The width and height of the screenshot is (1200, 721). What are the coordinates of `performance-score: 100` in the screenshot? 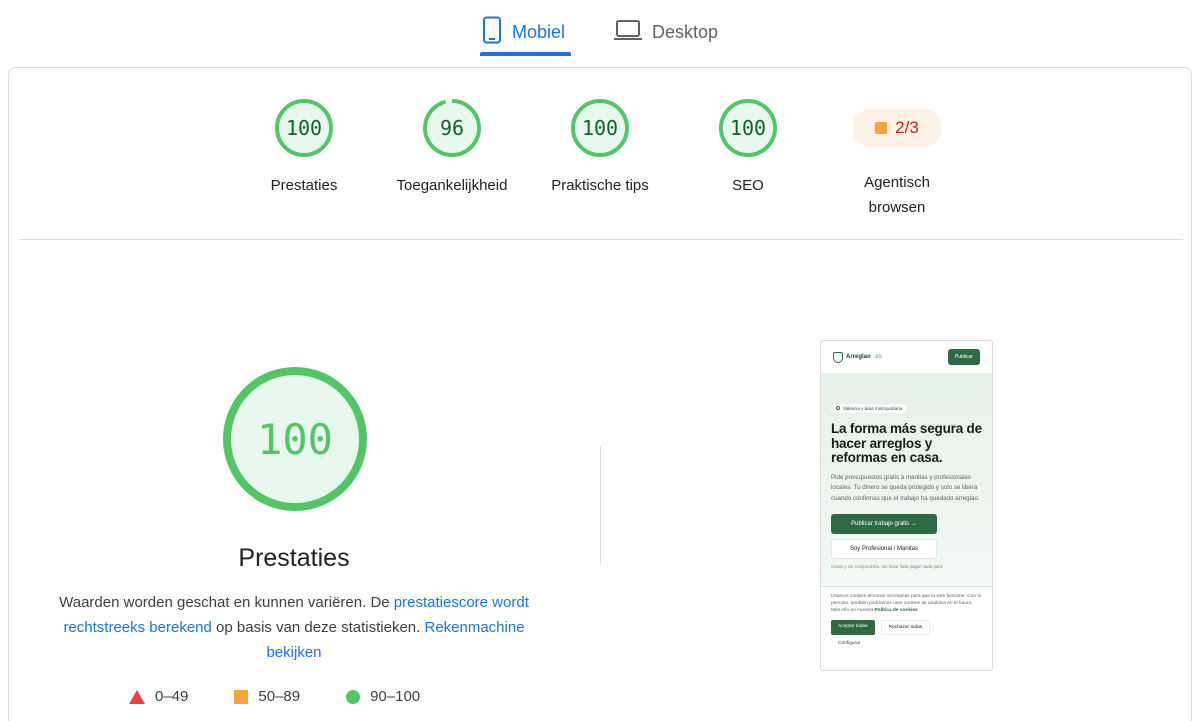 It's located at (295, 439).